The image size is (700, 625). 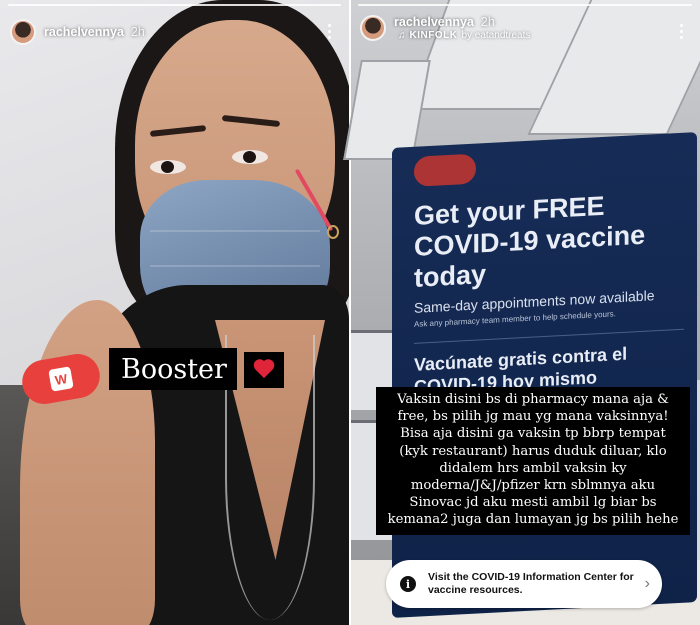 What do you see at coordinates (433, 35) in the screenshot?
I see `music-title: KINFOLK` at bounding box center [433, 35].